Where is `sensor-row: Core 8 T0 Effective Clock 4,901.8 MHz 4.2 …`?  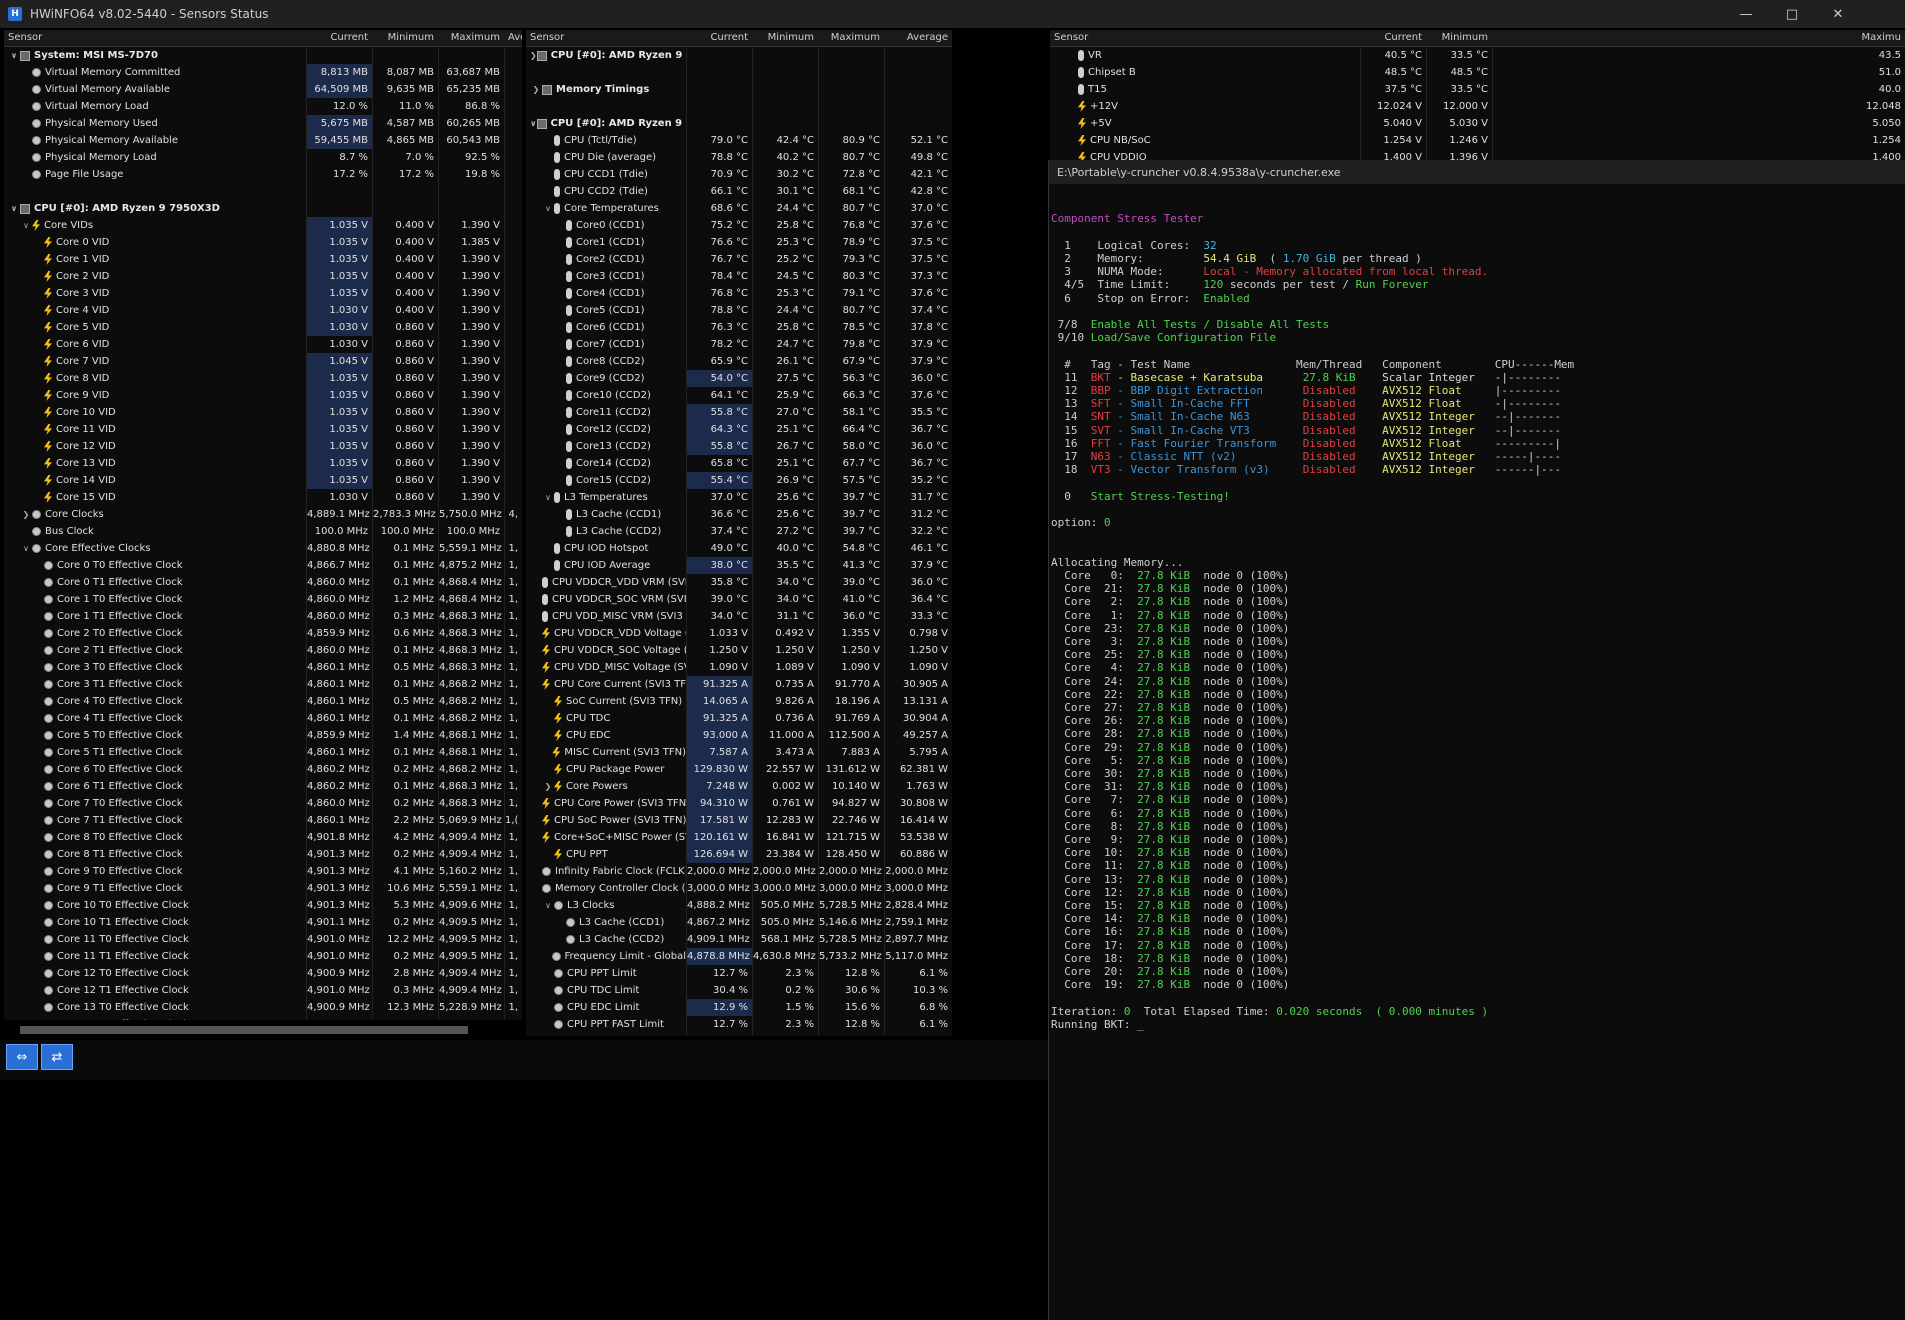
sensor-row: Core 8 T0 Effective Clock 4,901.8 MHz 4.2 … is located at coordinates (263, 837).